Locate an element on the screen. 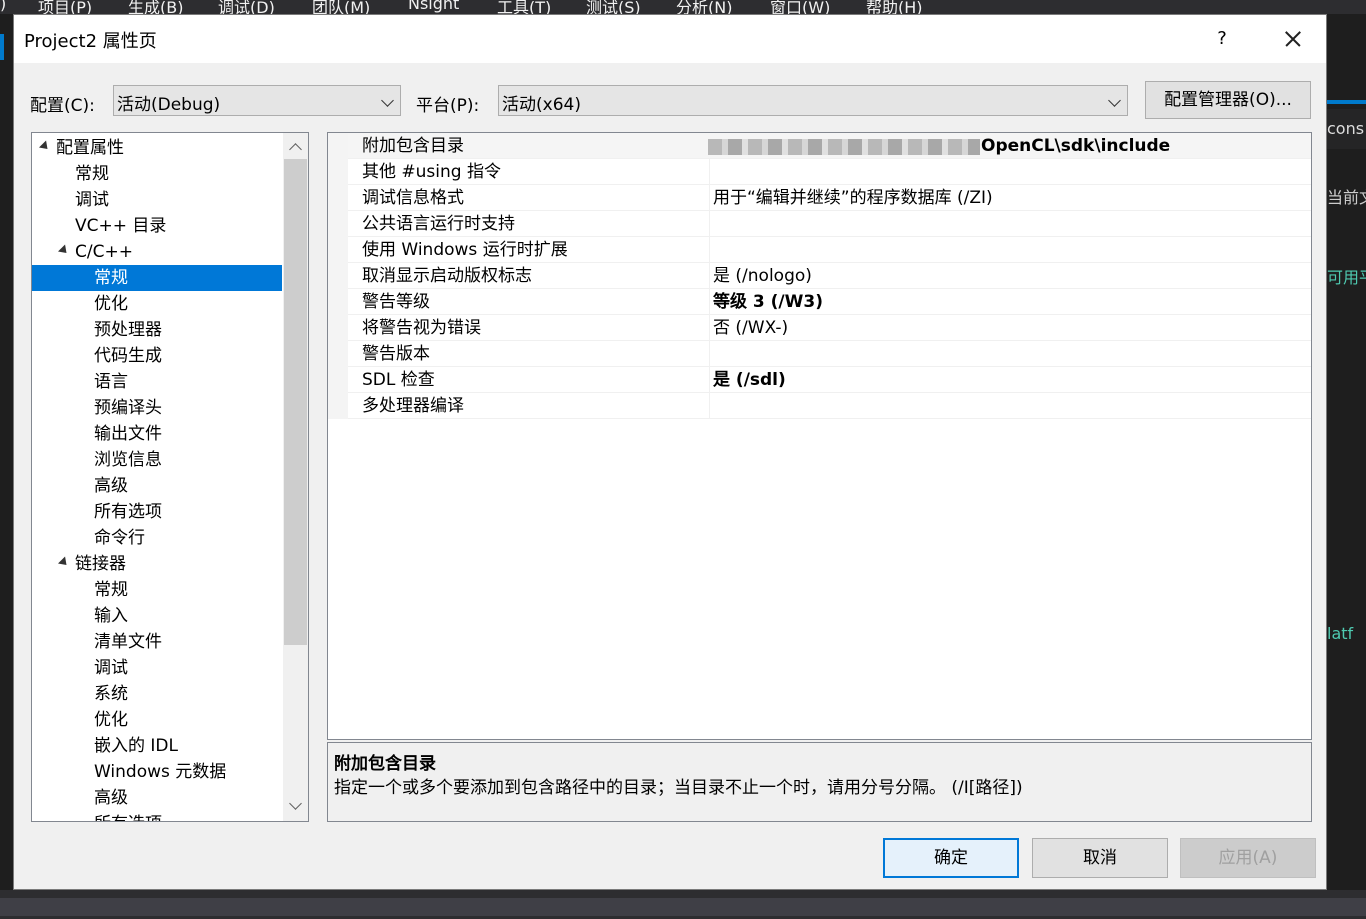 This screenshot has width=1366, height=919. ide-menu-analyze: 分析(N) is located at coordinates (704, 7).